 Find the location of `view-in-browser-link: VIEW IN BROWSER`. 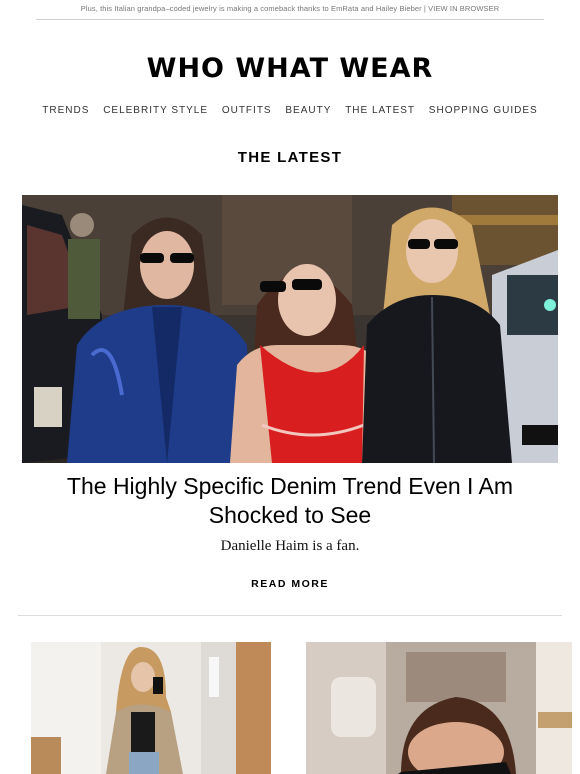

view-in-browser-link: VIEW IN BROWSER is located at coordinates (463, 8).